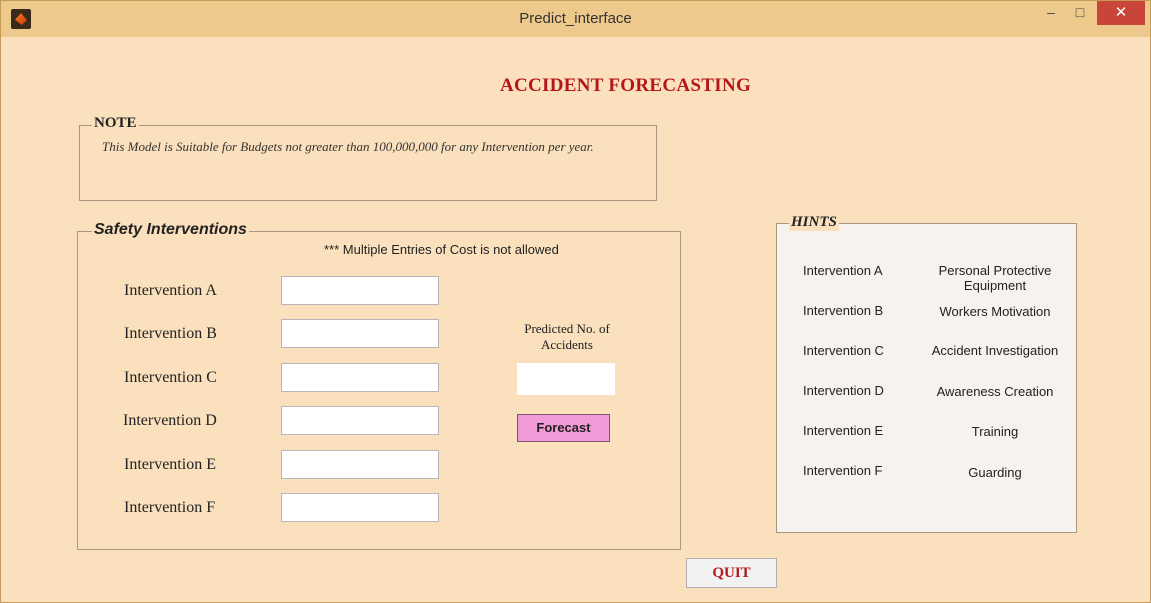 This screenshot has width=1151, height=603. I want to click on note-label: NOTE, so click(115, 123).